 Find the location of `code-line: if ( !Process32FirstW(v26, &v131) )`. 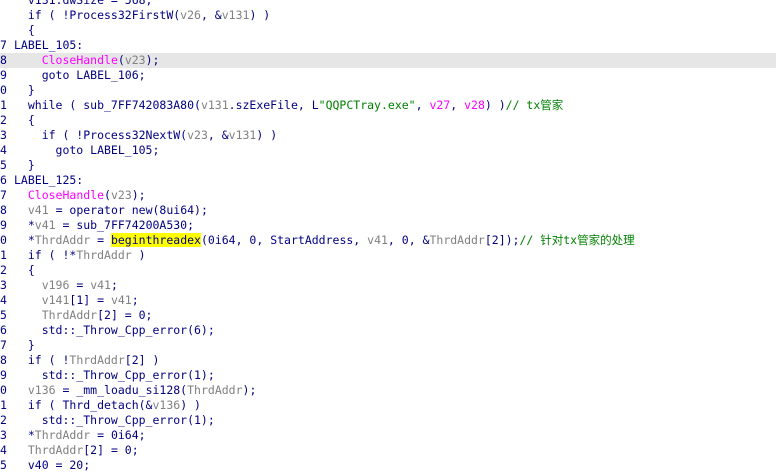

code-line: if ( !Process32FirstW(v26, &v131) ) is located at coordinates (388, 15).